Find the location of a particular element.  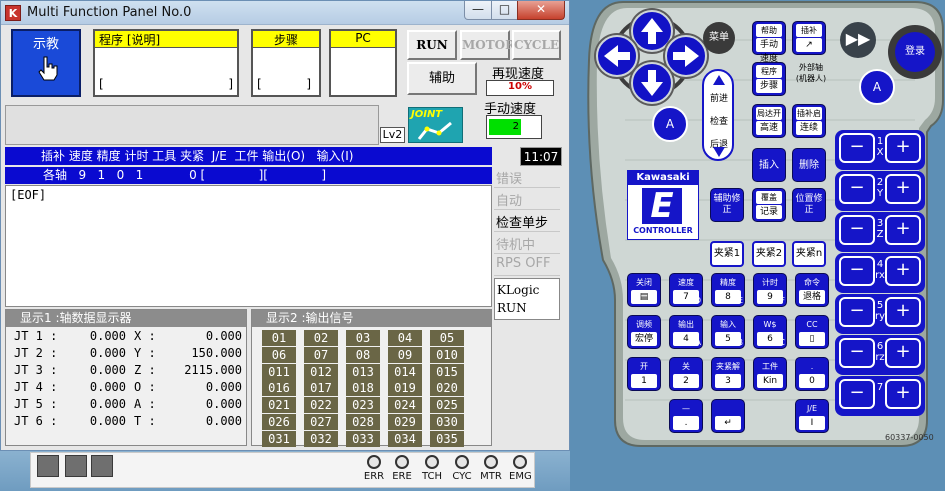

keypad-key: W$ 6 C is located at coordinates (770, 332).